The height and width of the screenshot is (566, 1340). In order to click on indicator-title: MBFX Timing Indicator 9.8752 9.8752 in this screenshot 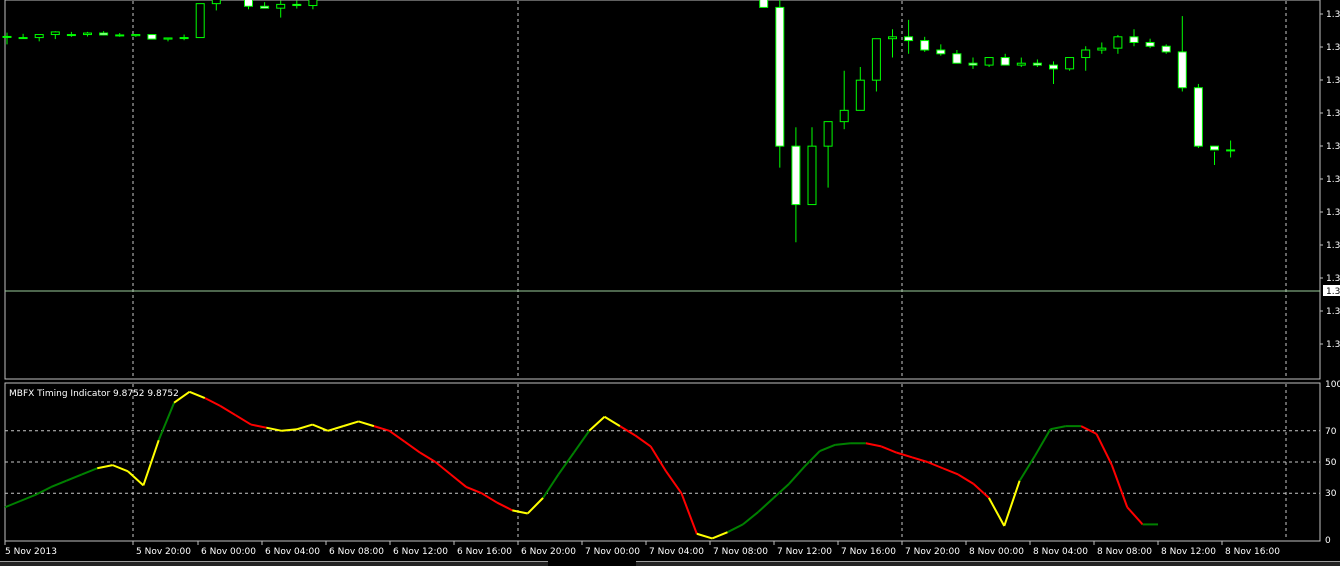, I will do `click(94, 394)`.